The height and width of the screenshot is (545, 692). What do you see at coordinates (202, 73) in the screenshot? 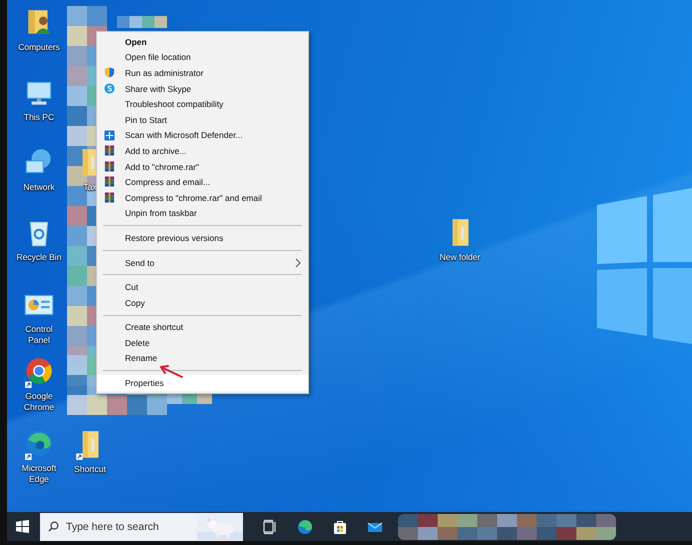
I see `menu-item: Run as administrator` at bounding box center [202, 73].